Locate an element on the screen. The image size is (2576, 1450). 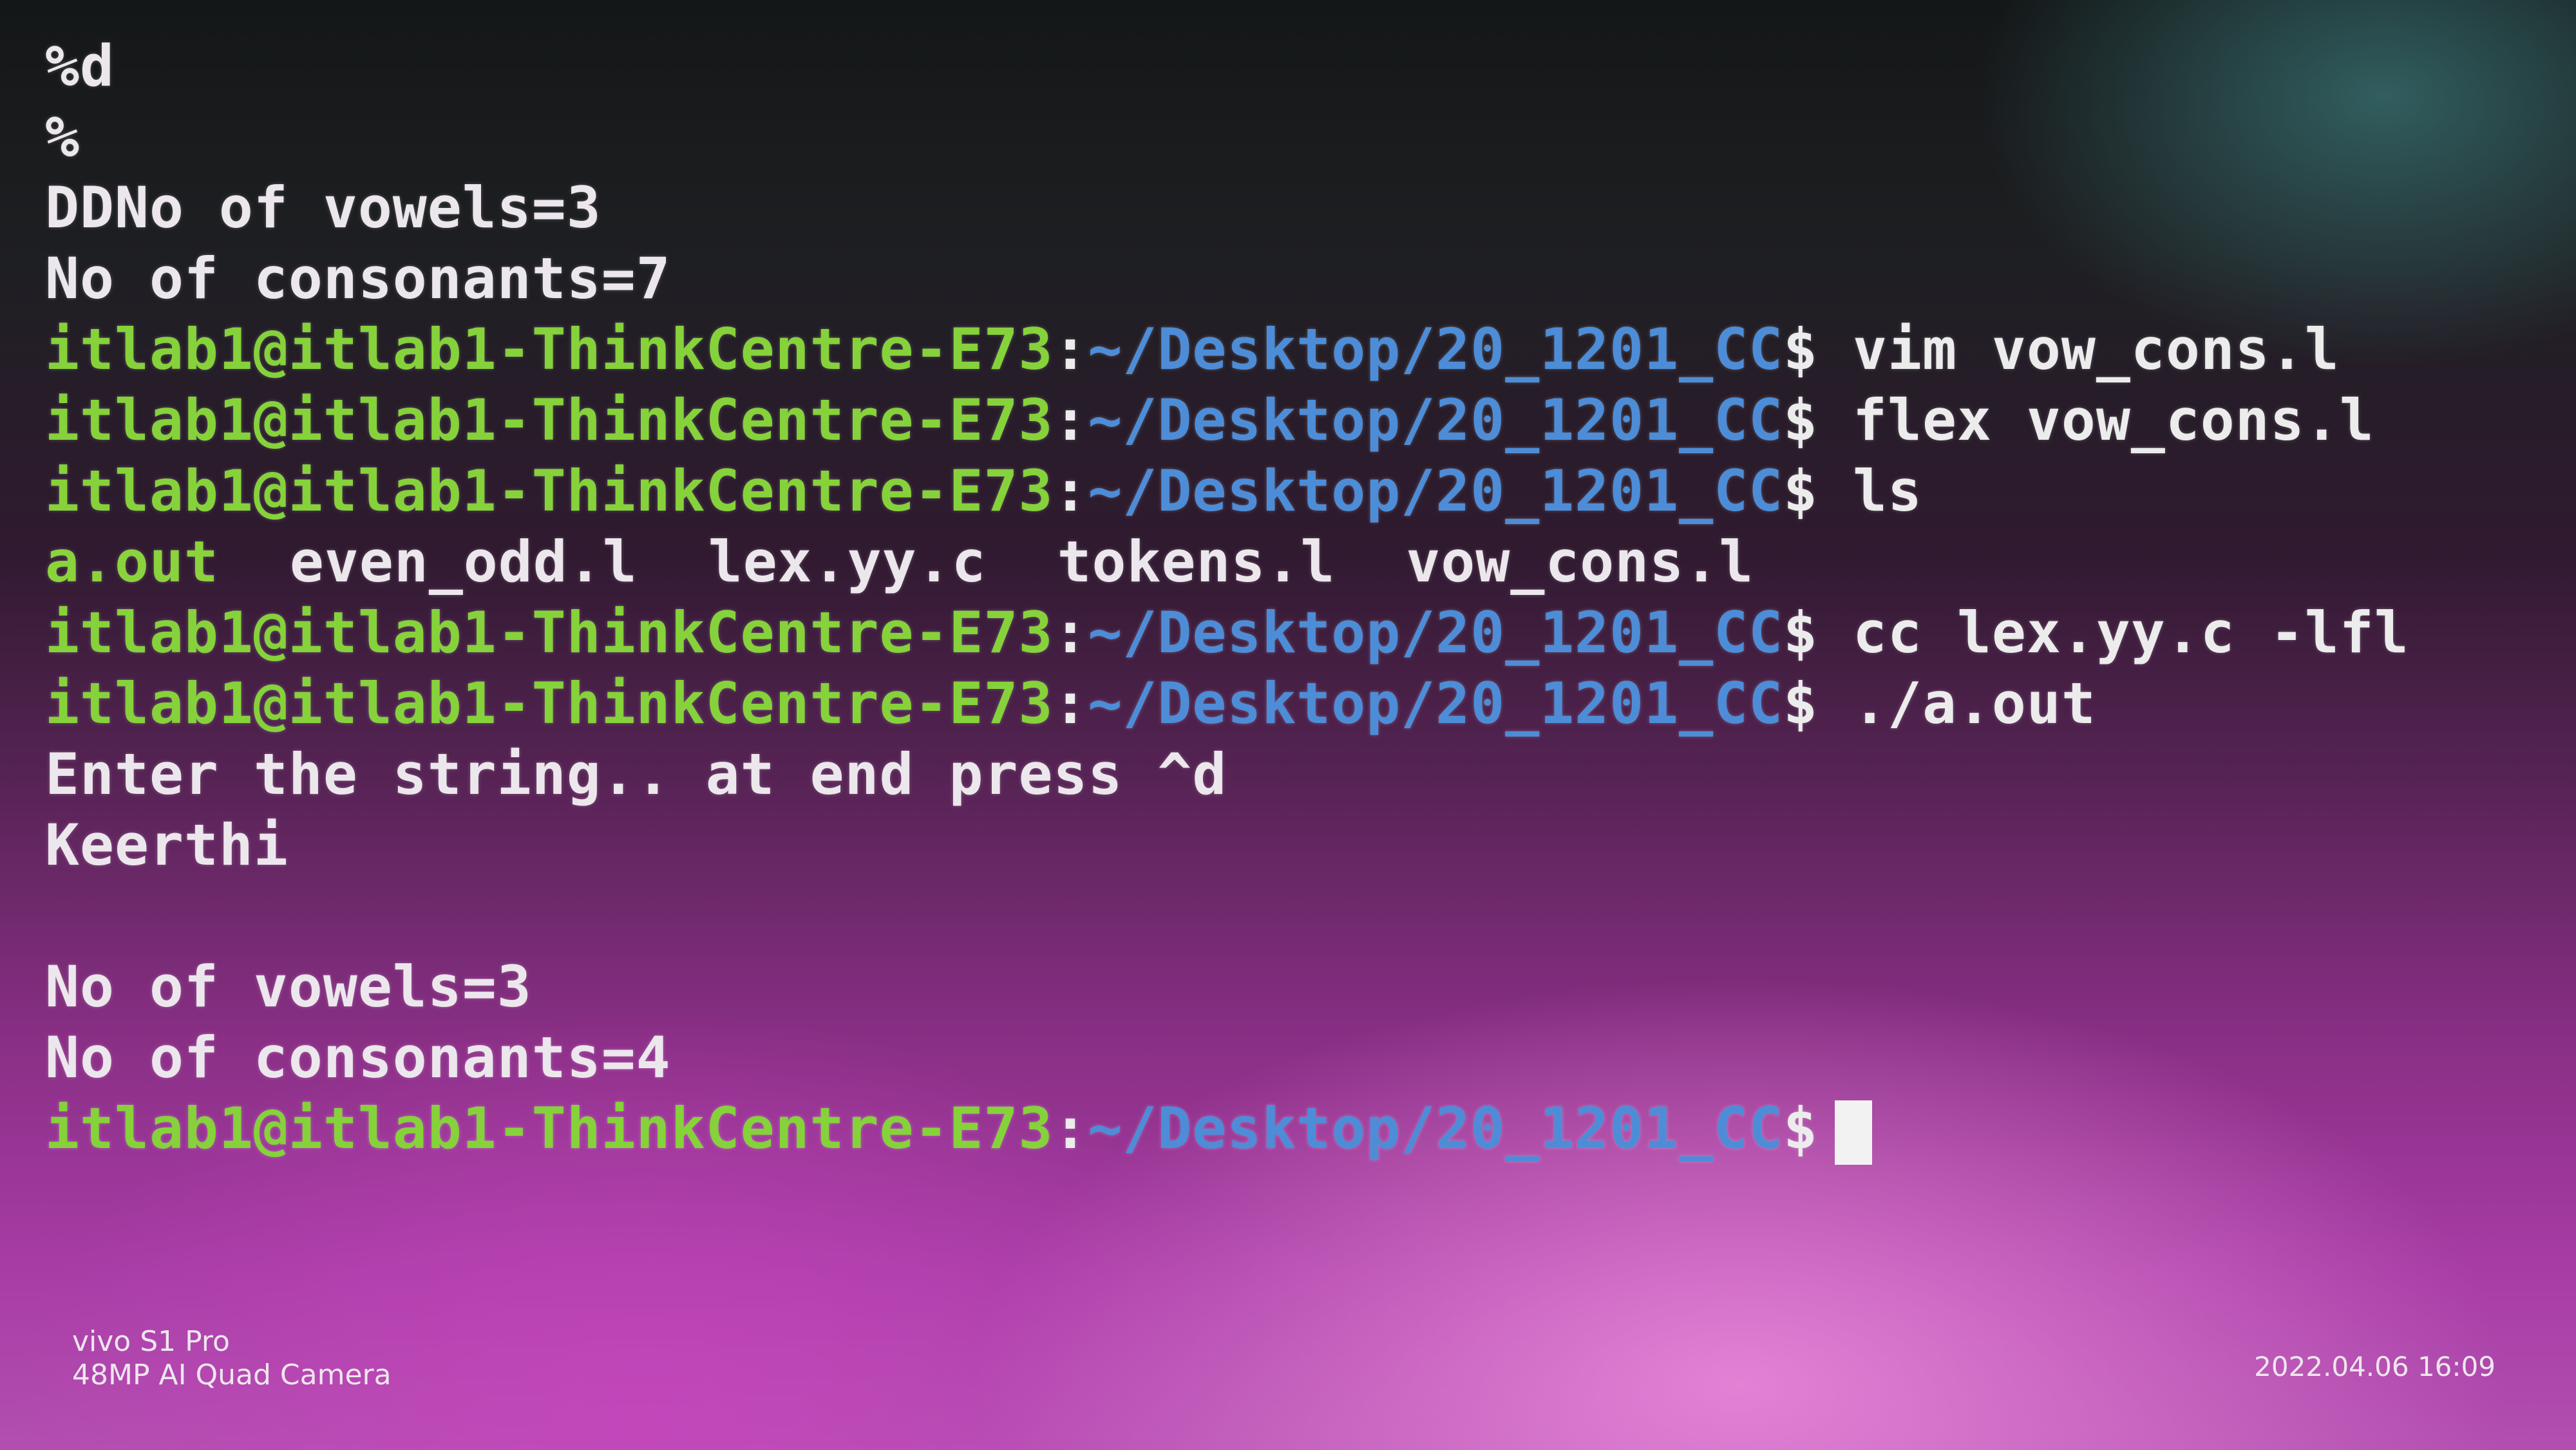
camera-model: 48MP AI Quad Camera is located at coordinates (232, 1375).